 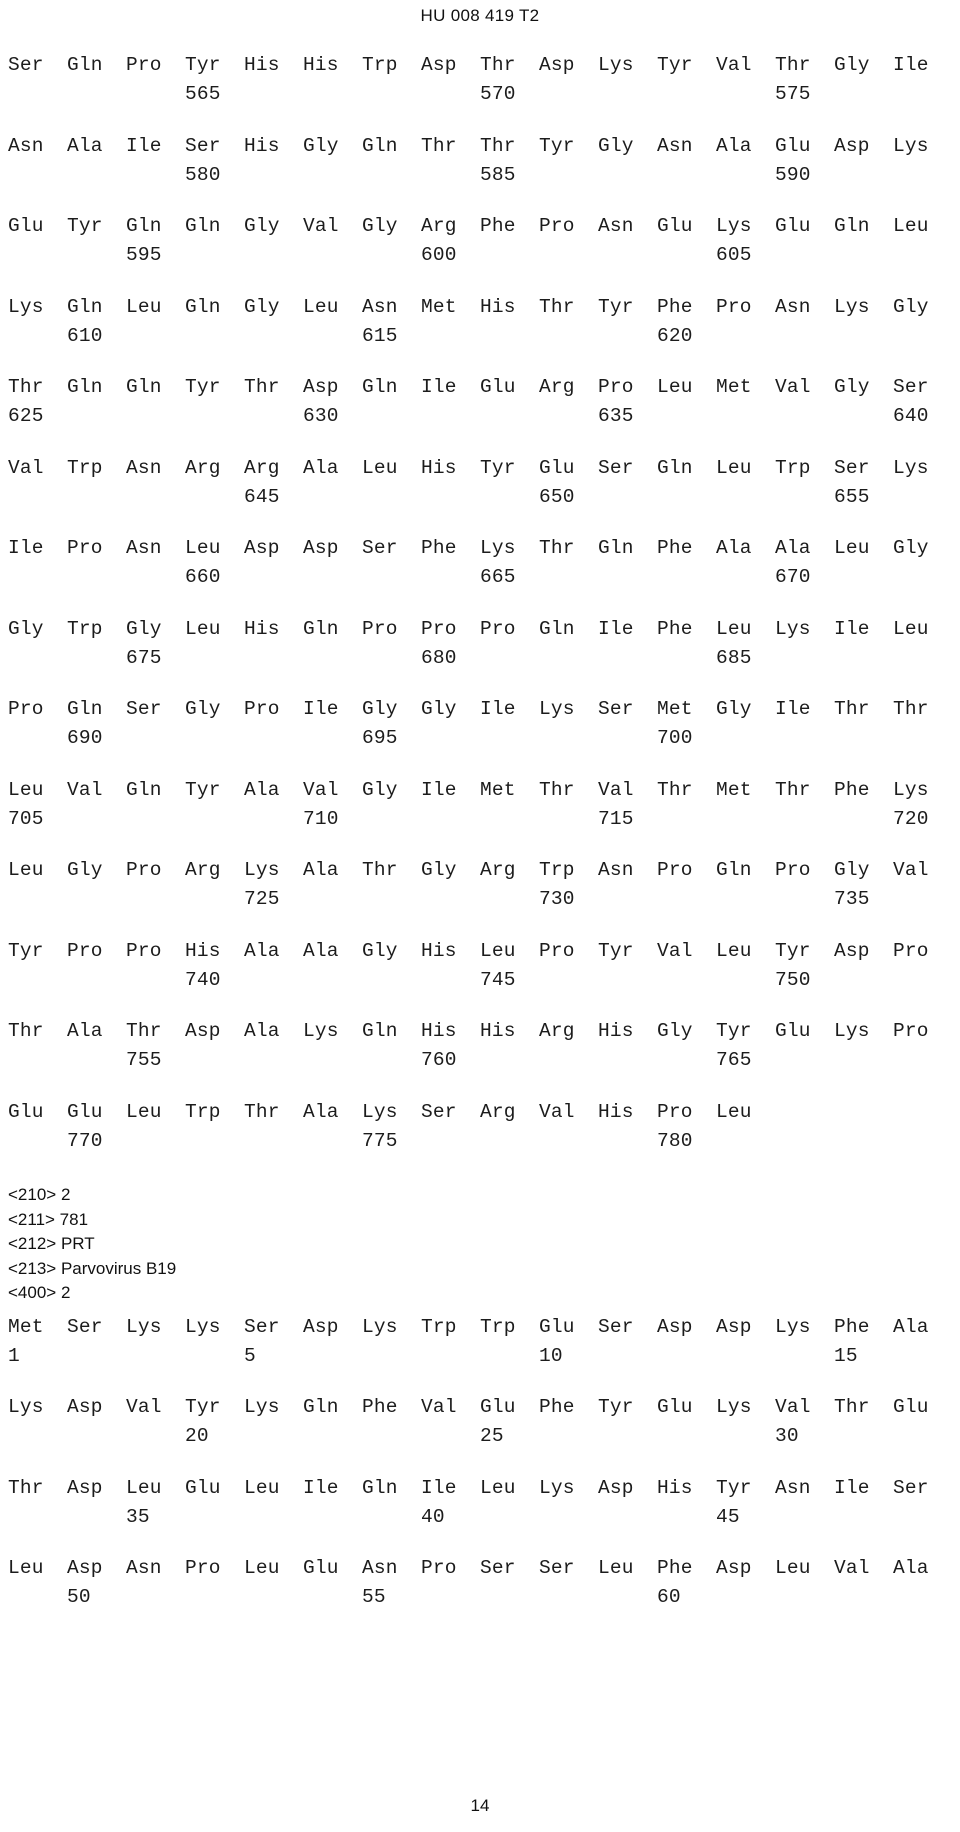 I want to click on metadata-line: <213> Parvovirus B19, so click(x=92, y=1268).